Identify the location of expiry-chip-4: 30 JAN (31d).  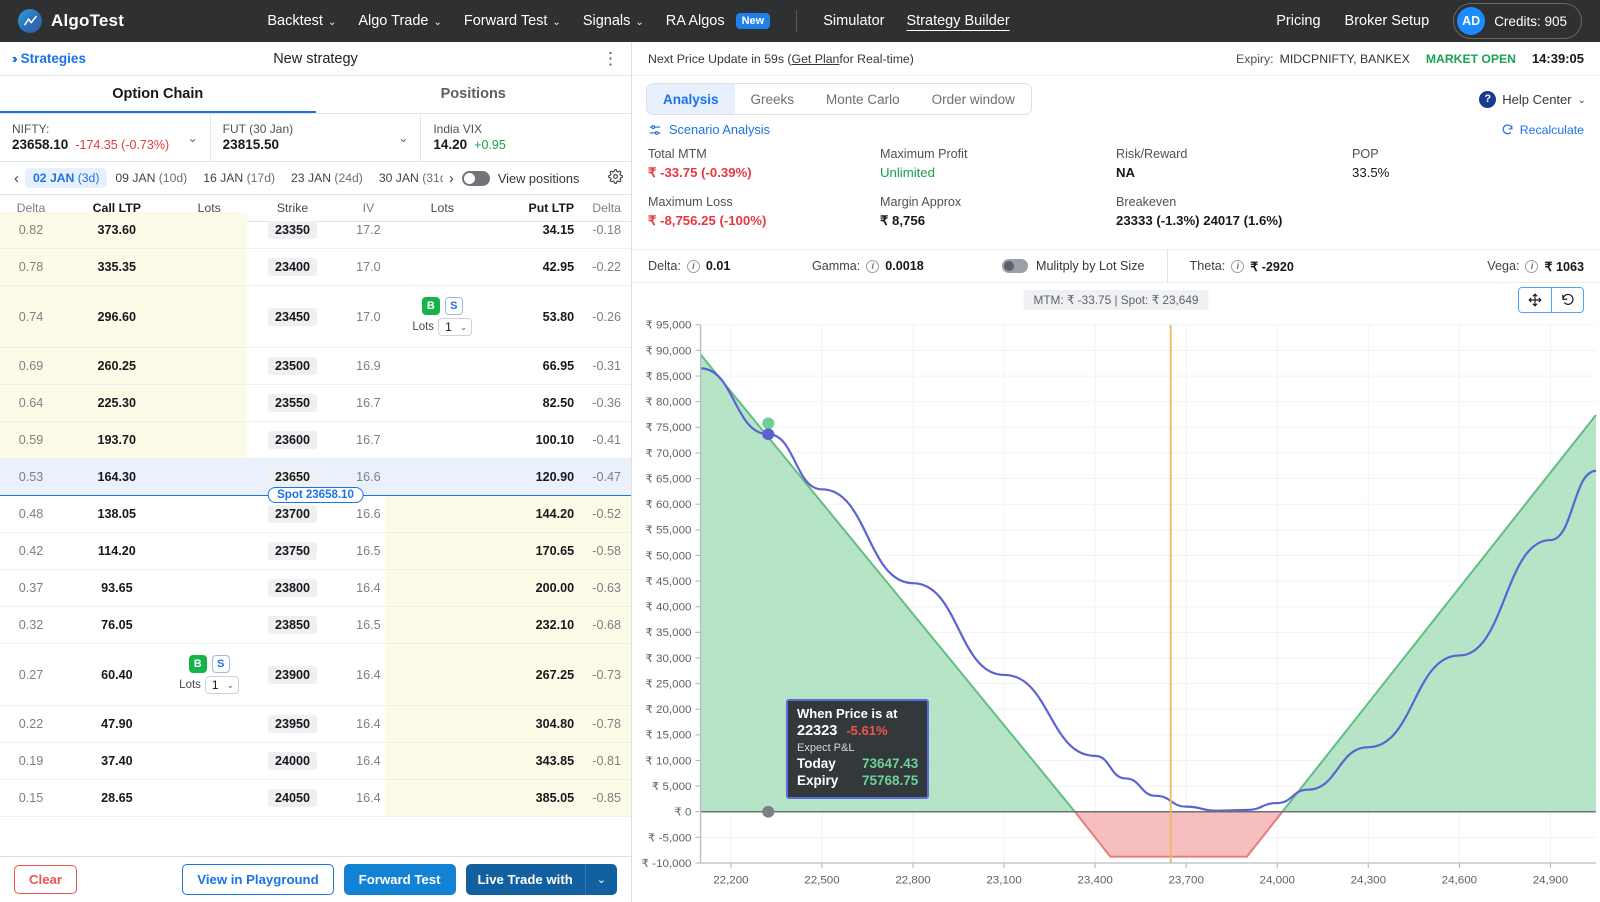
(407, 178).